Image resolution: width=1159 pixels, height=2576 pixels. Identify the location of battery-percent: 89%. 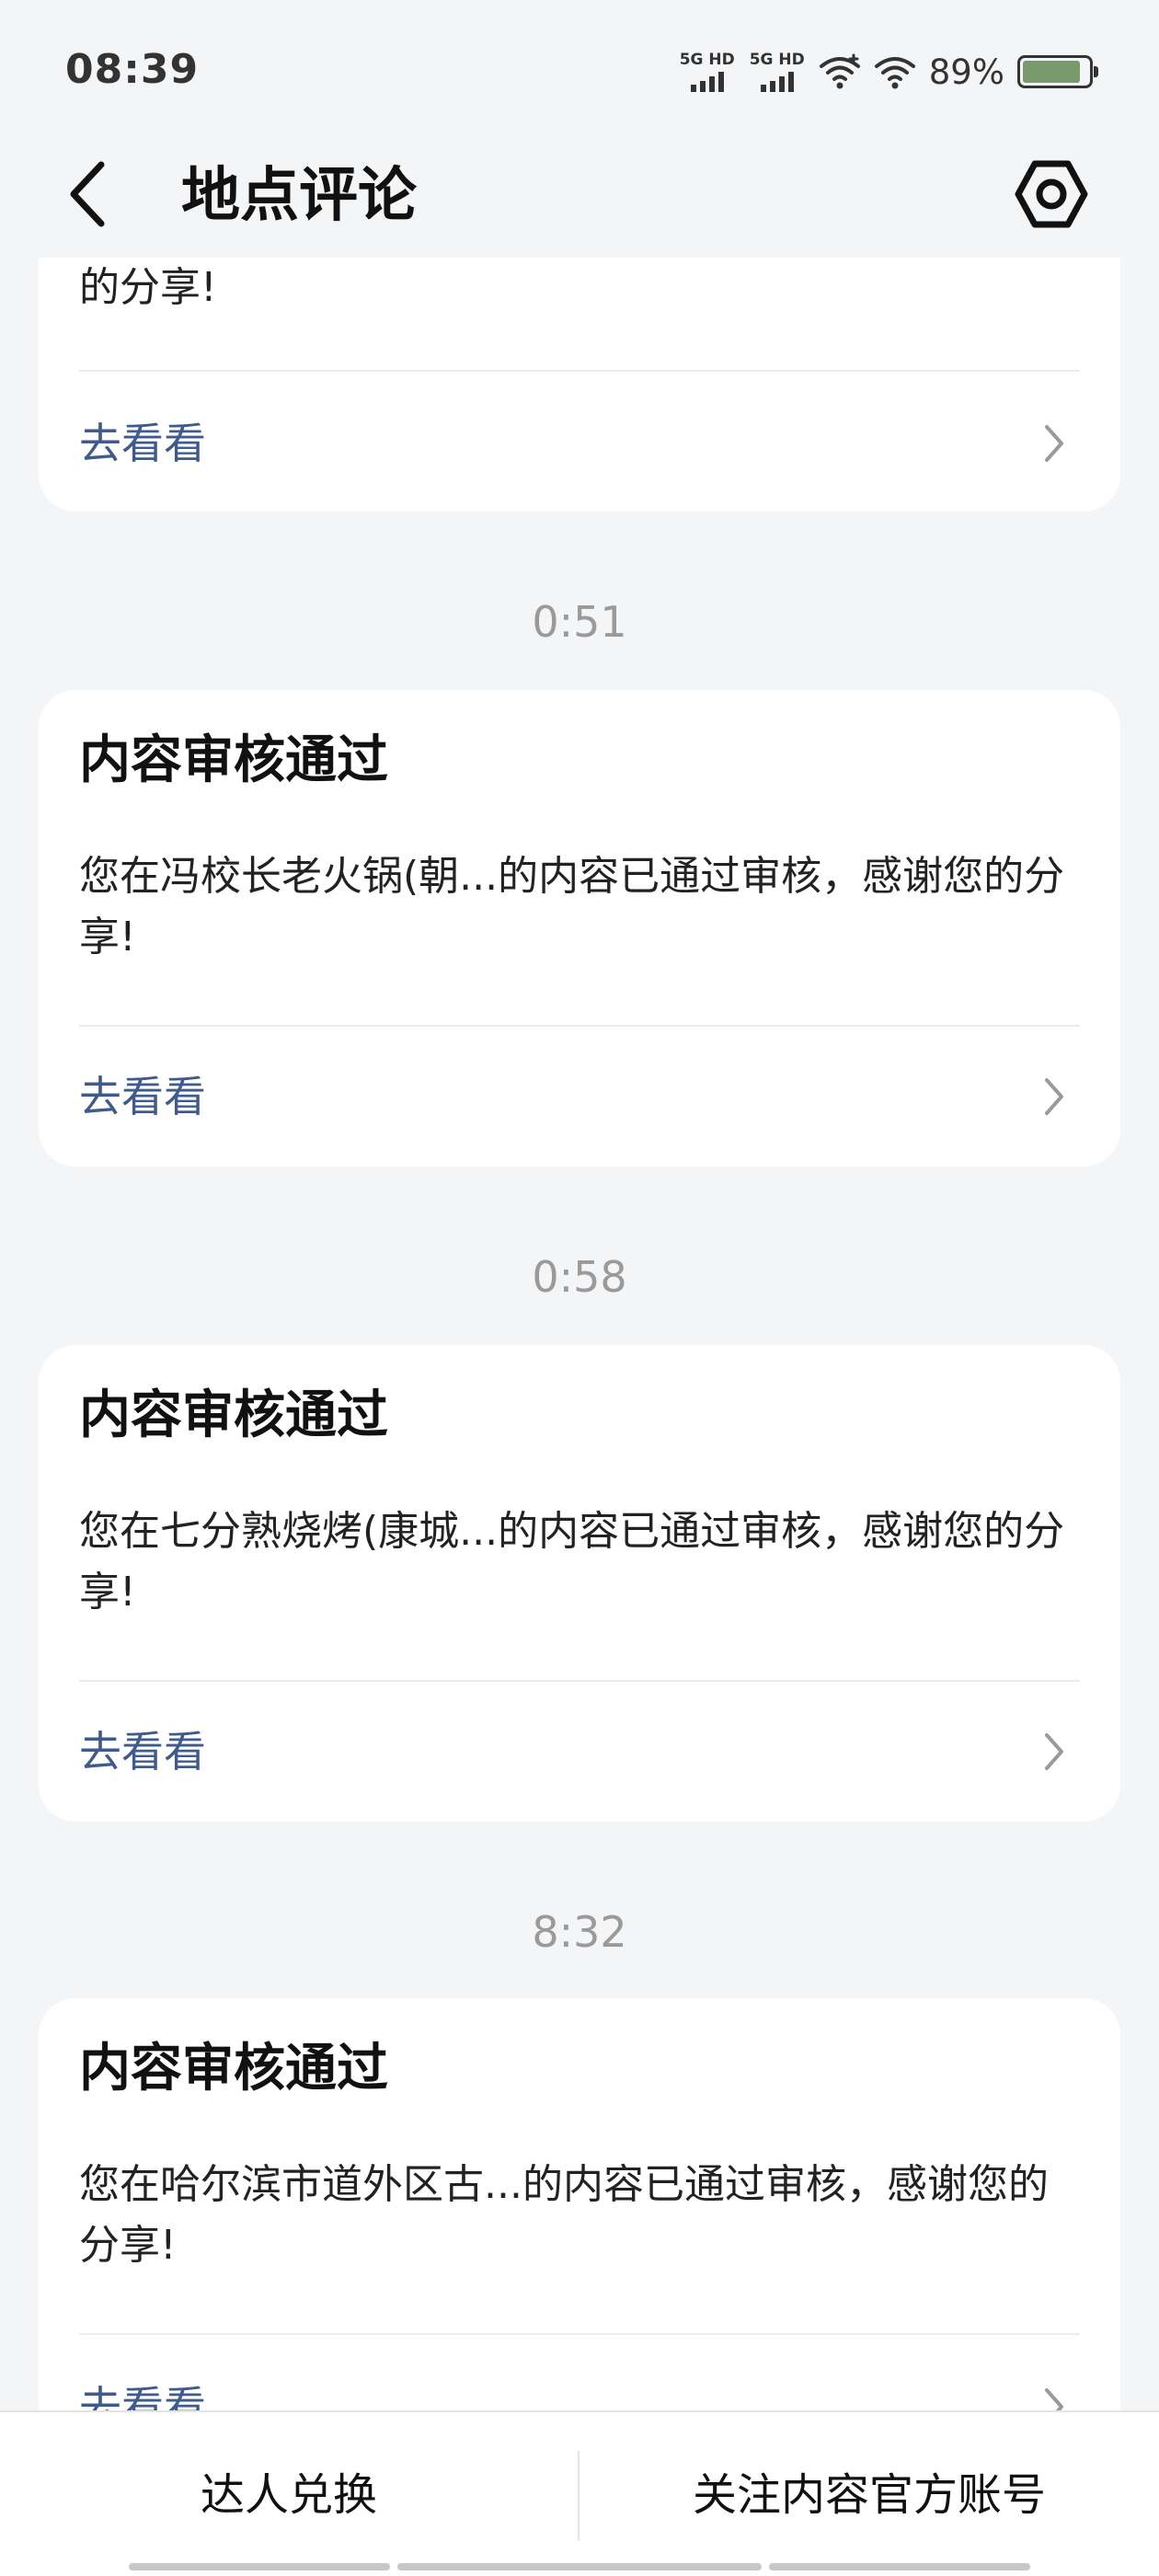
(966, 72).